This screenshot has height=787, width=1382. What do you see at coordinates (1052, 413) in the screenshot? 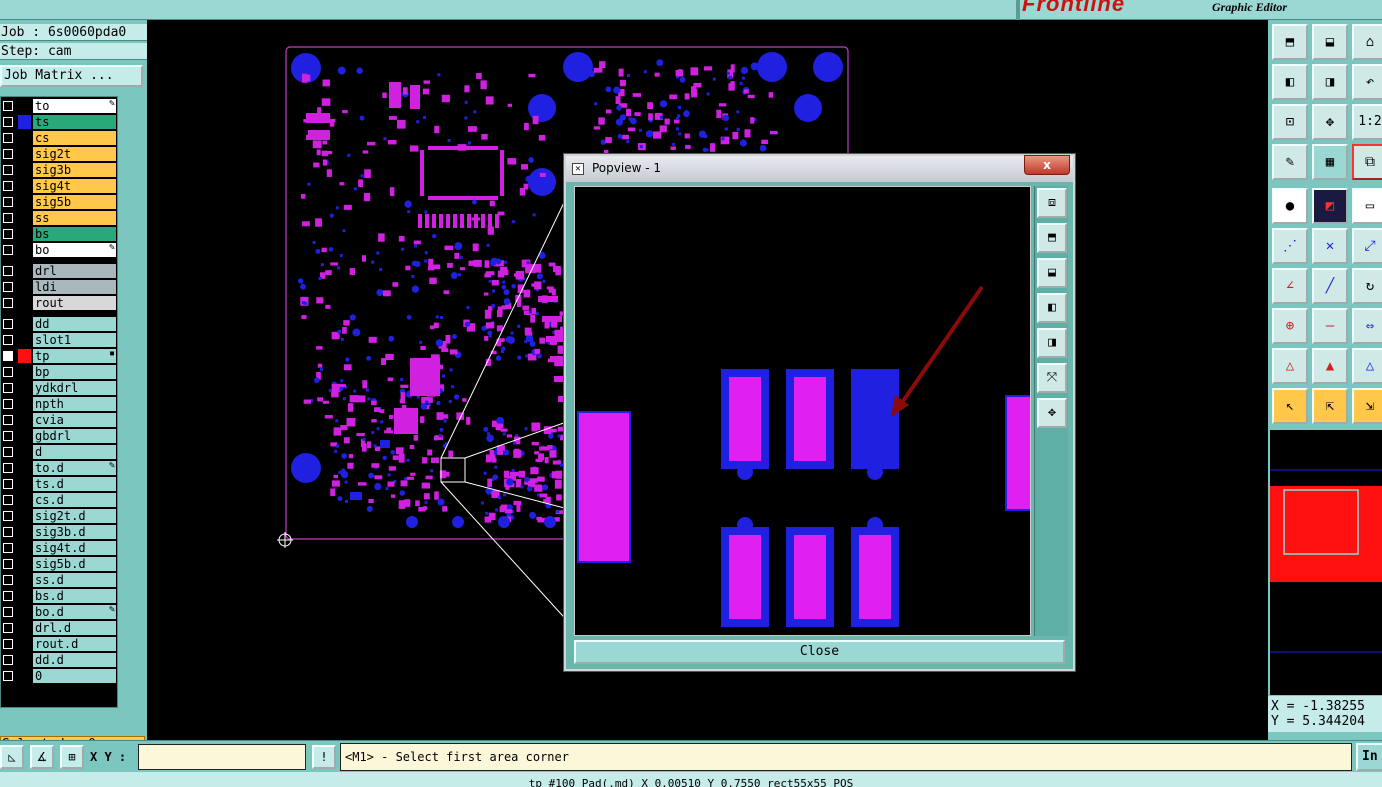
I see `pv-zoom-in-icon: ✥` at bounding box center [1052, 413].